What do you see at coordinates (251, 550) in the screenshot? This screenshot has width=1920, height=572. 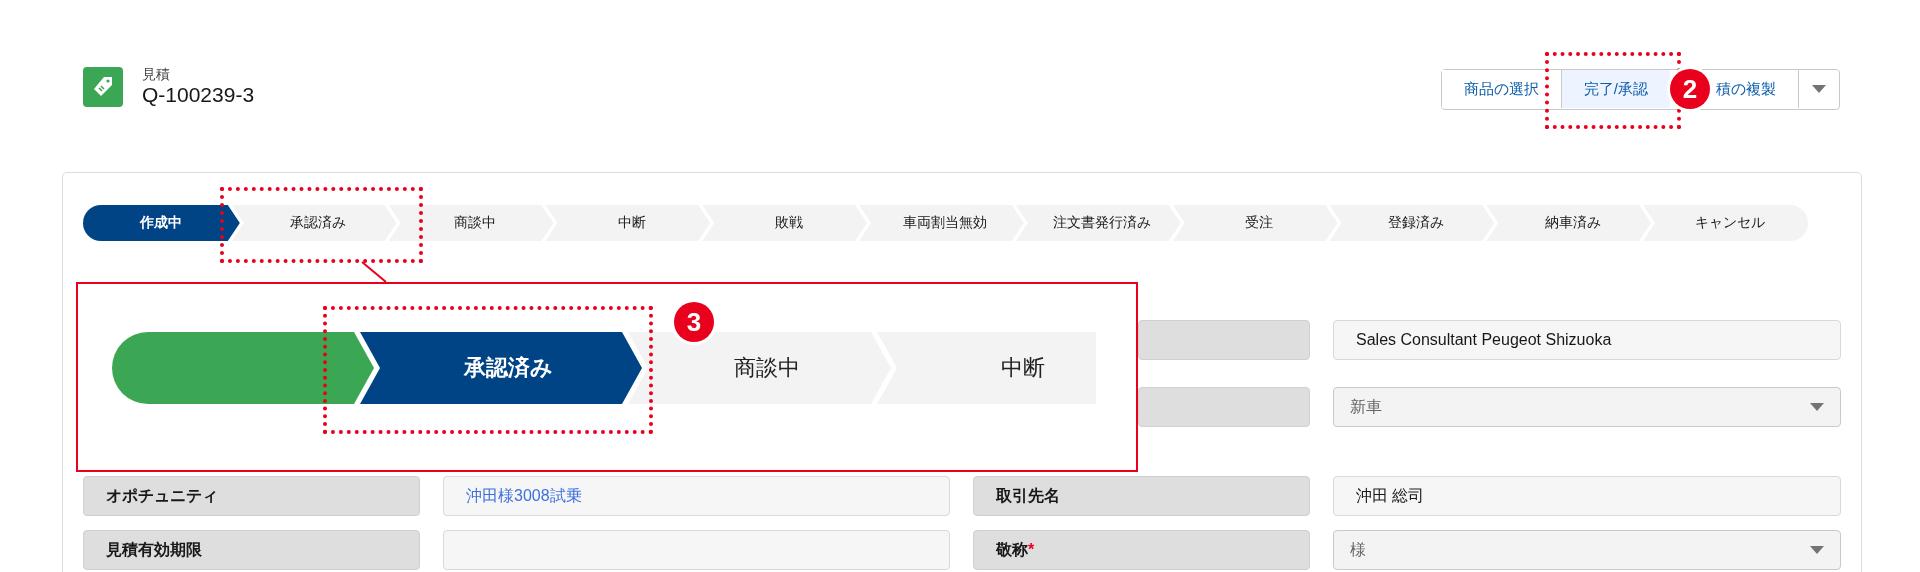 I see `field-label: 見積有効期限` at bounding box center [251, 550].